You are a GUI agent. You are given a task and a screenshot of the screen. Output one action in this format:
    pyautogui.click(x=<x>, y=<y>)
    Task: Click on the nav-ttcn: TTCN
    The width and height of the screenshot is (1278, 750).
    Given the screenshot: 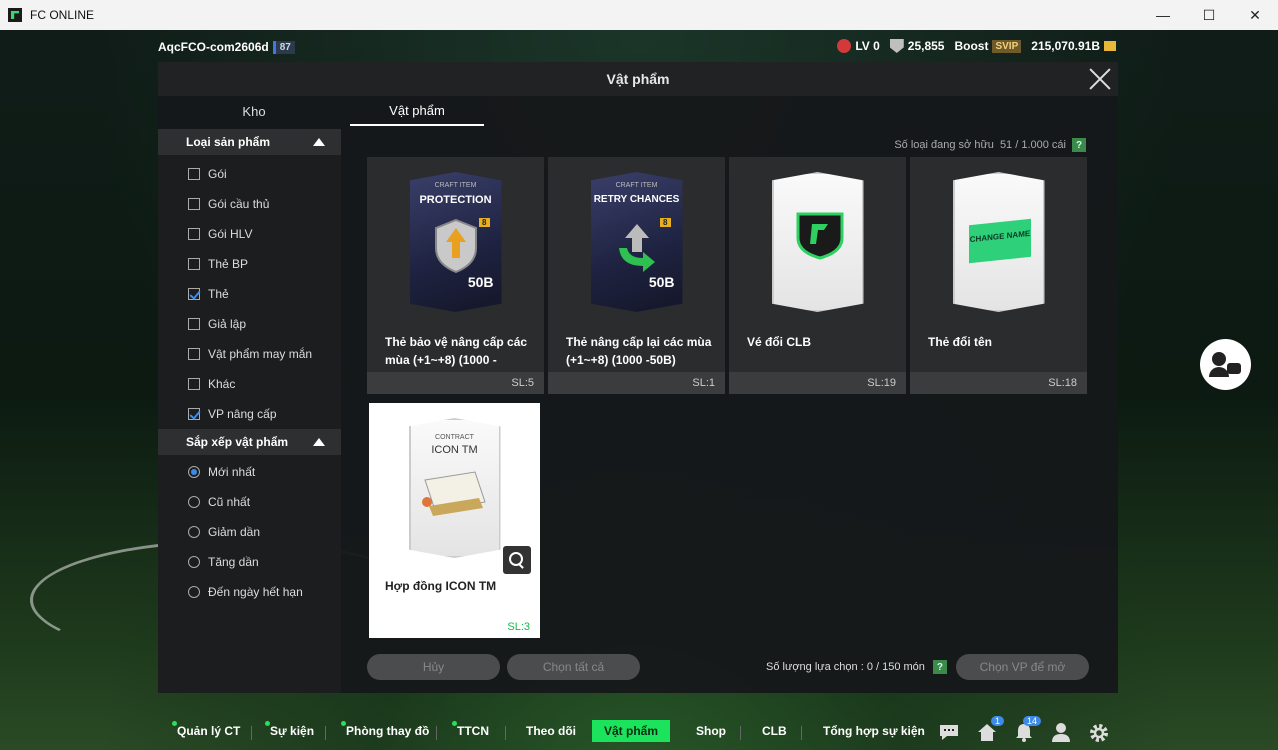 What is the action you would take?
    pyautogui.click(x=470, y=729)
    